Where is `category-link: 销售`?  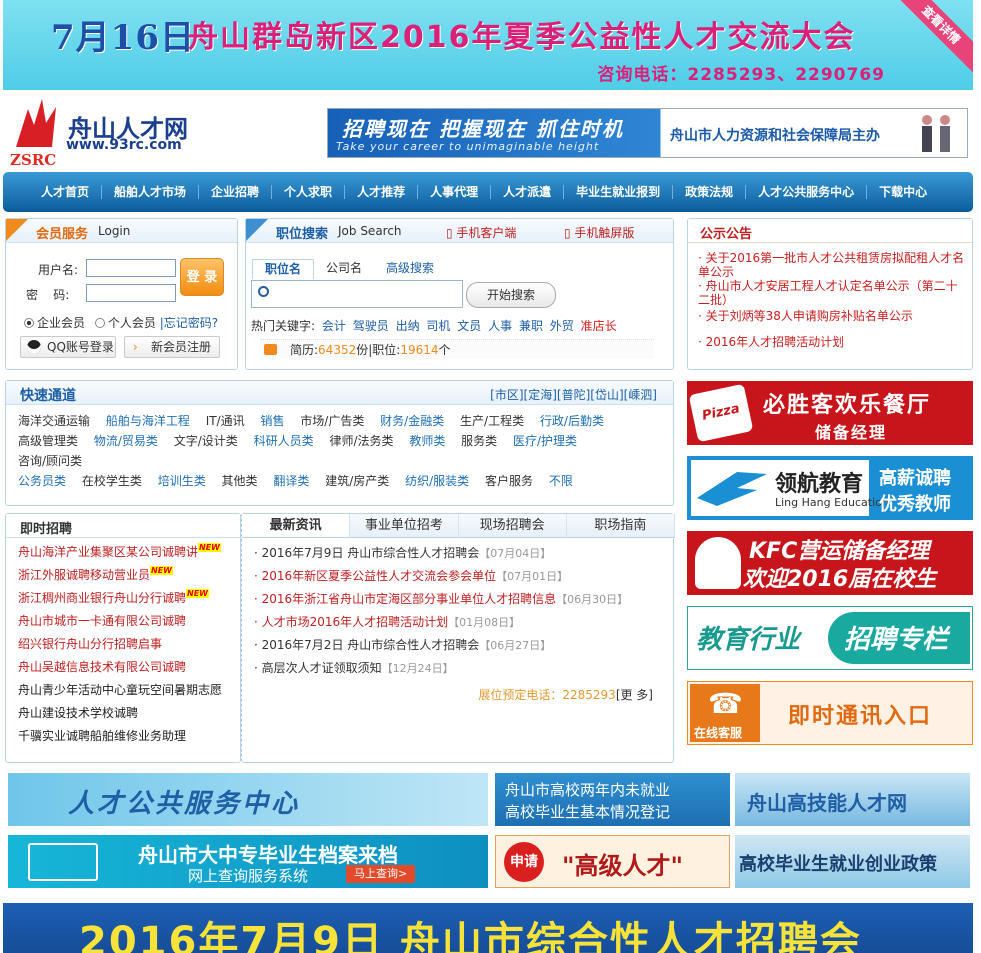 category-link: 销售 is located at coordinates (272, 421).